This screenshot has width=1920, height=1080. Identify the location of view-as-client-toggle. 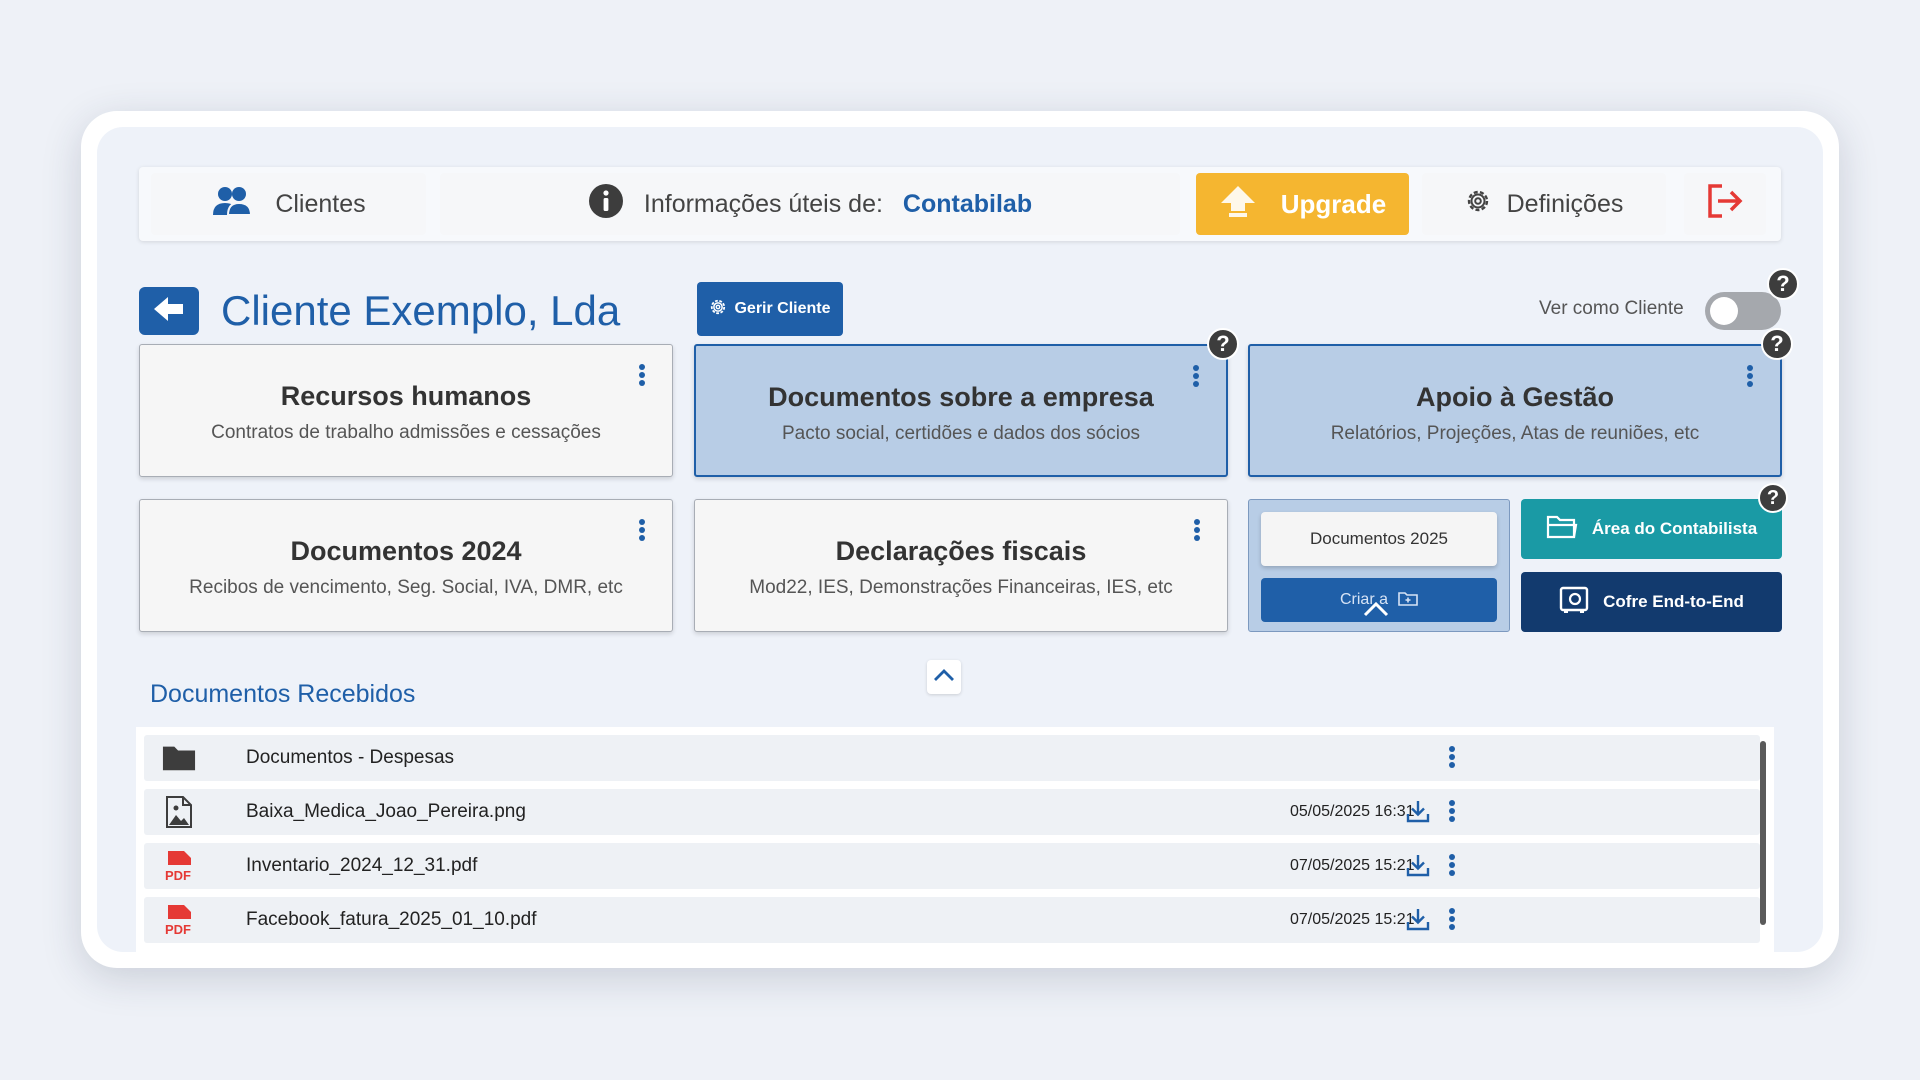
(1743, 311).